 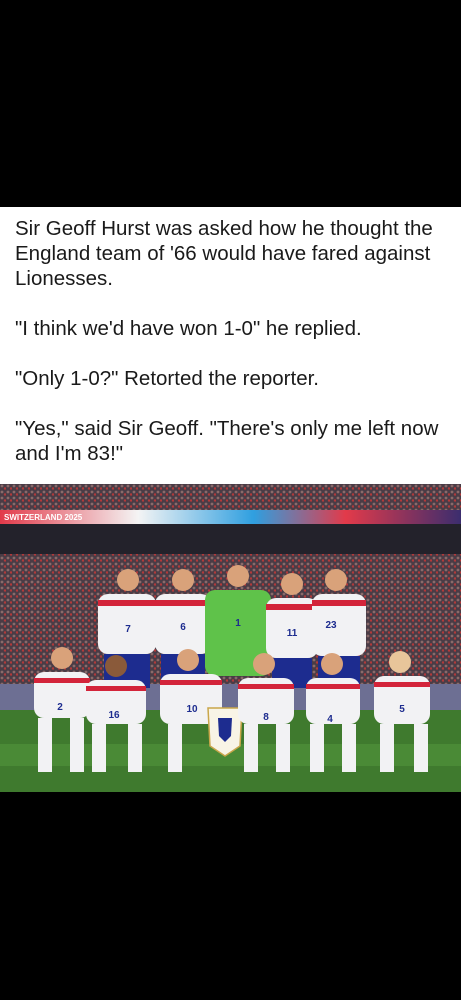 I want to click on shirt-number: 4, so click(x=330, y=719).